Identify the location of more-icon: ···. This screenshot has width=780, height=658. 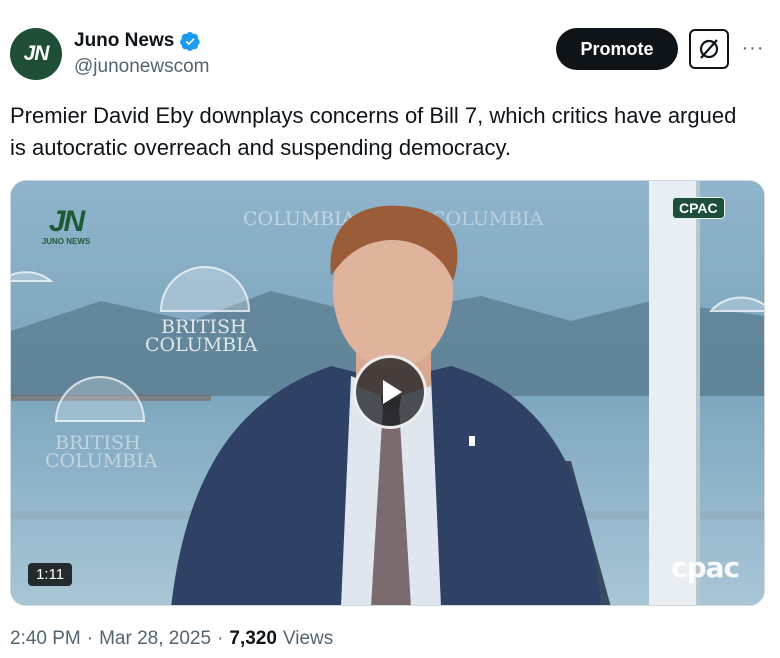
(753, 47).